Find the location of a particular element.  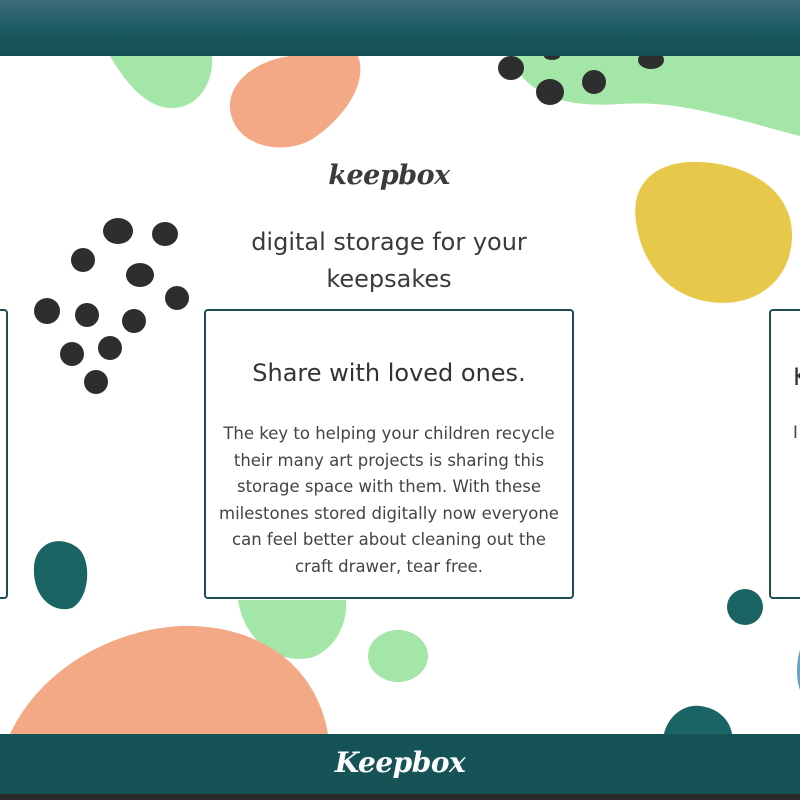

carousel-card-previous is located at coordinates (4, 454).